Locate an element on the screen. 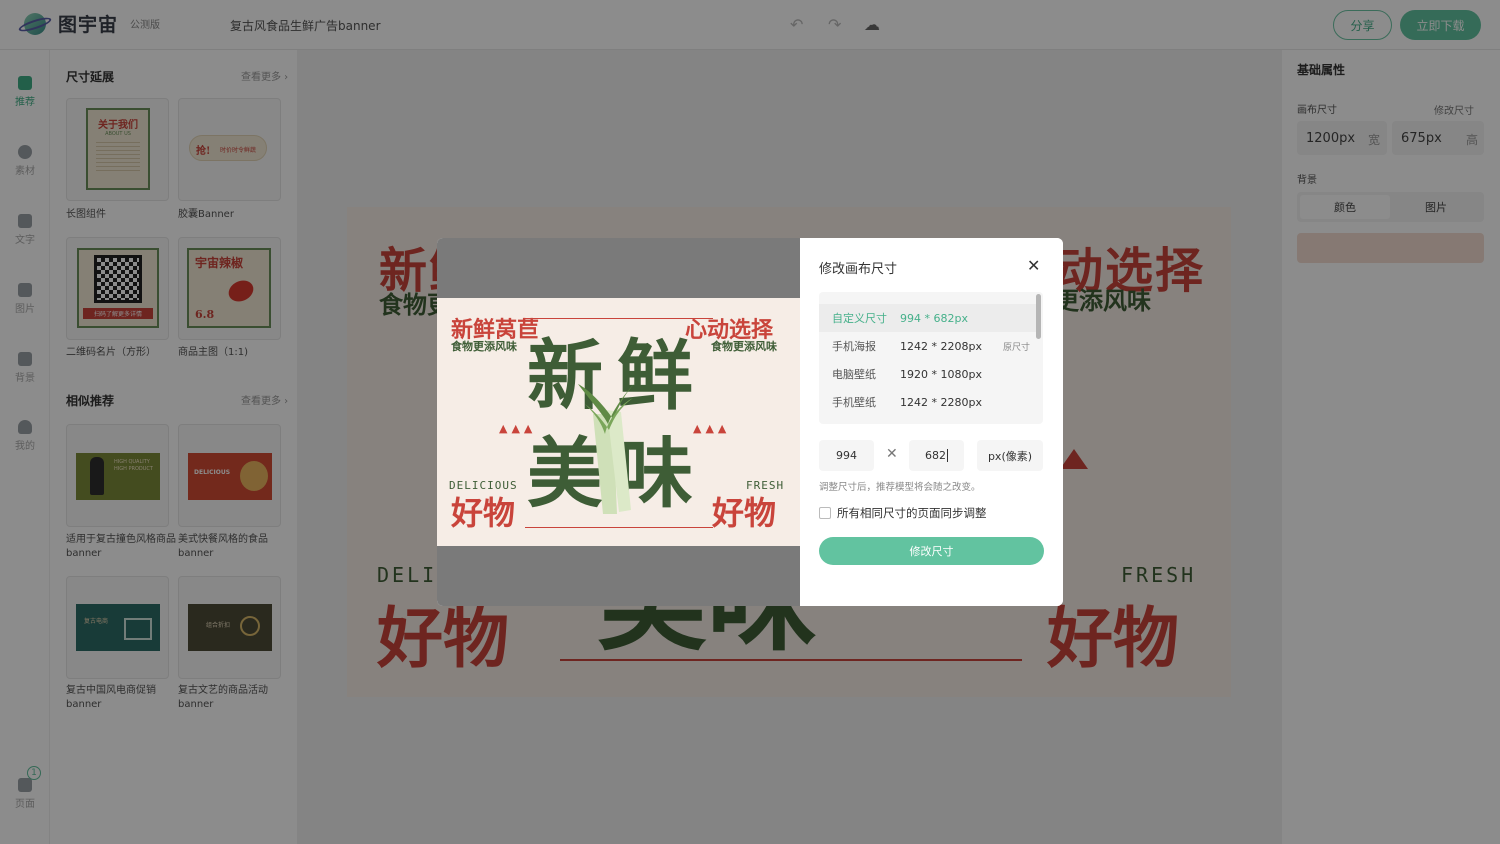 Image resolution: width=1500 pixels, height=844 pixels. sync-pages-label: 所有相同尺寸的页面同步调整 is located at coordinates (912, 513).